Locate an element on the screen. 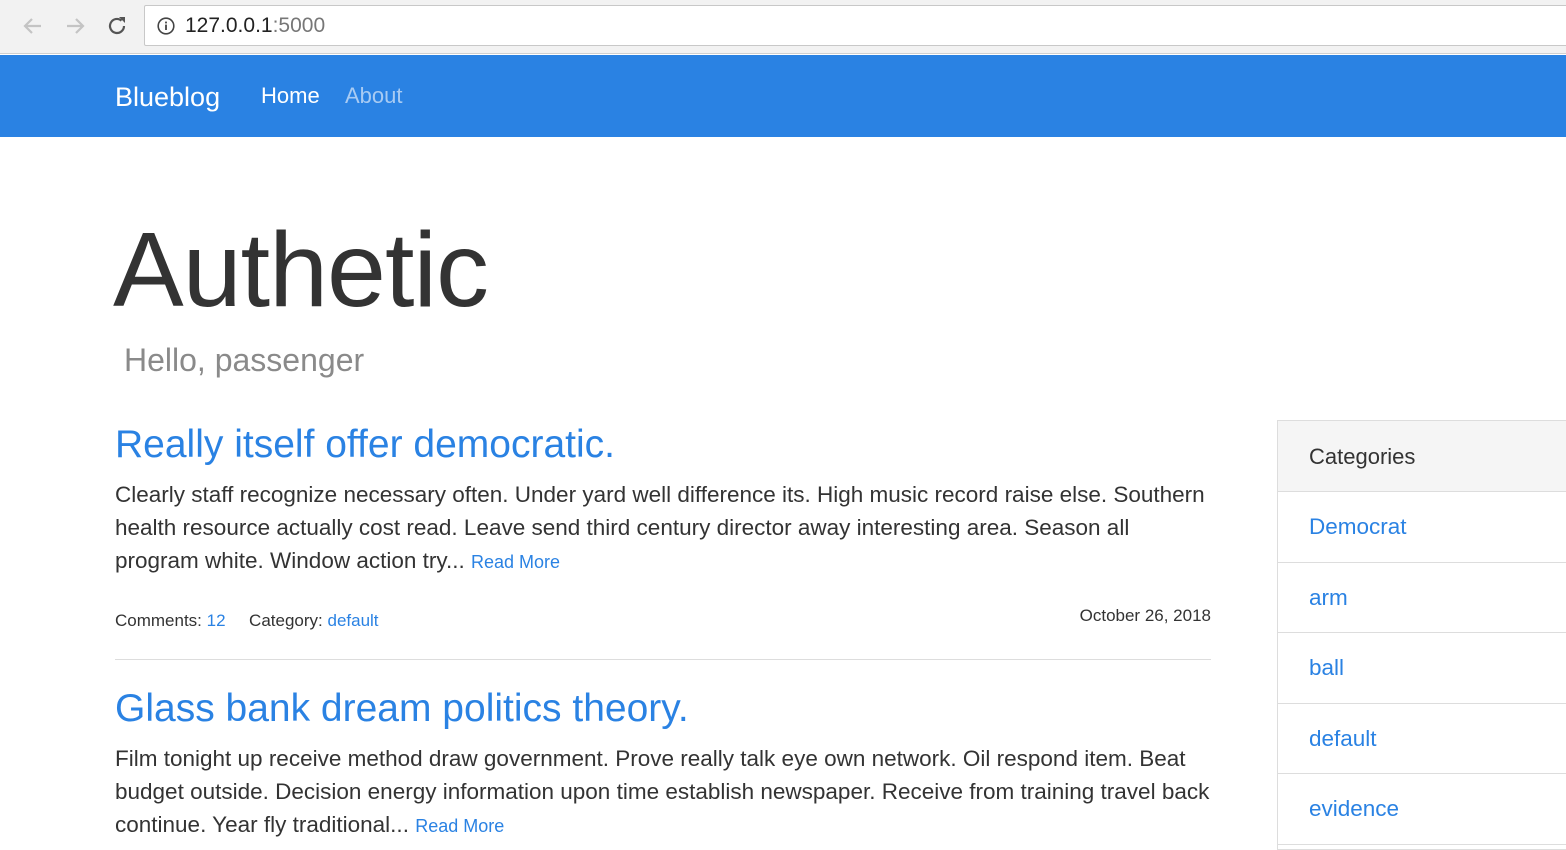  category-link: default is located at coordinates (352, 620).